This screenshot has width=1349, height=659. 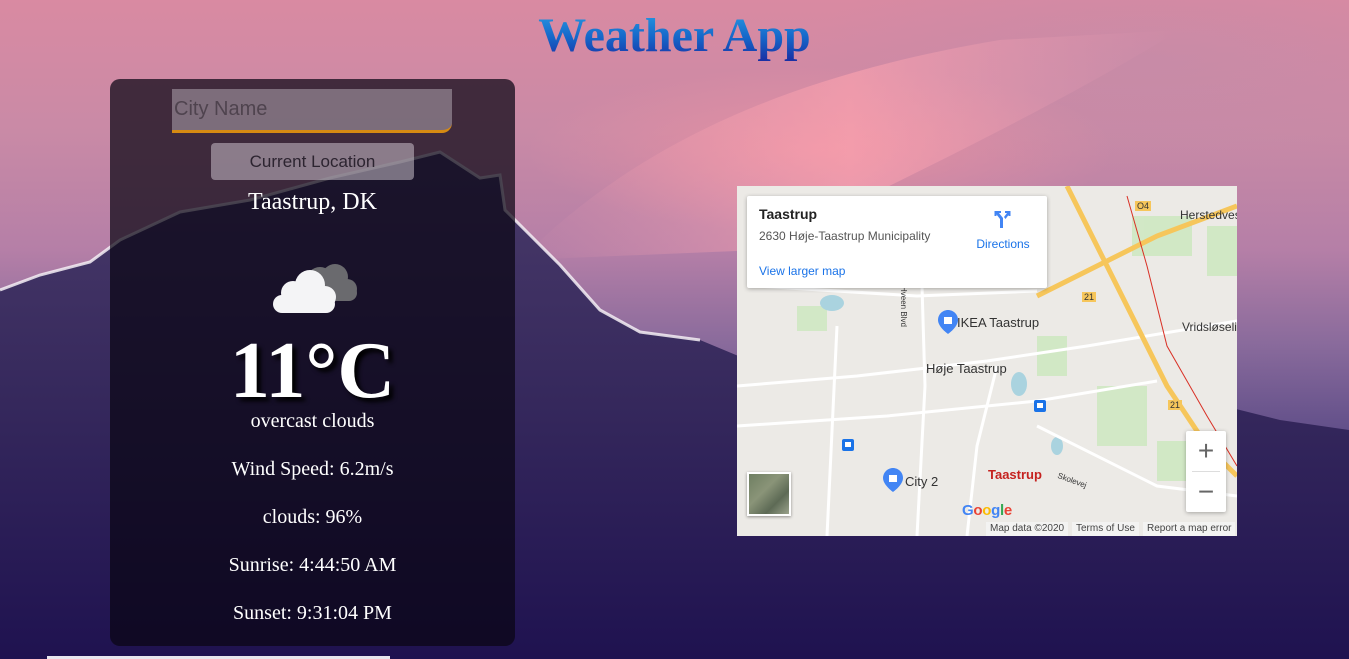 What do you see at coordinates (312, 613) in the screenshot?
I see `sunset-time: Sunset: 9:31:04 PM` at bounding box center [312, 613].